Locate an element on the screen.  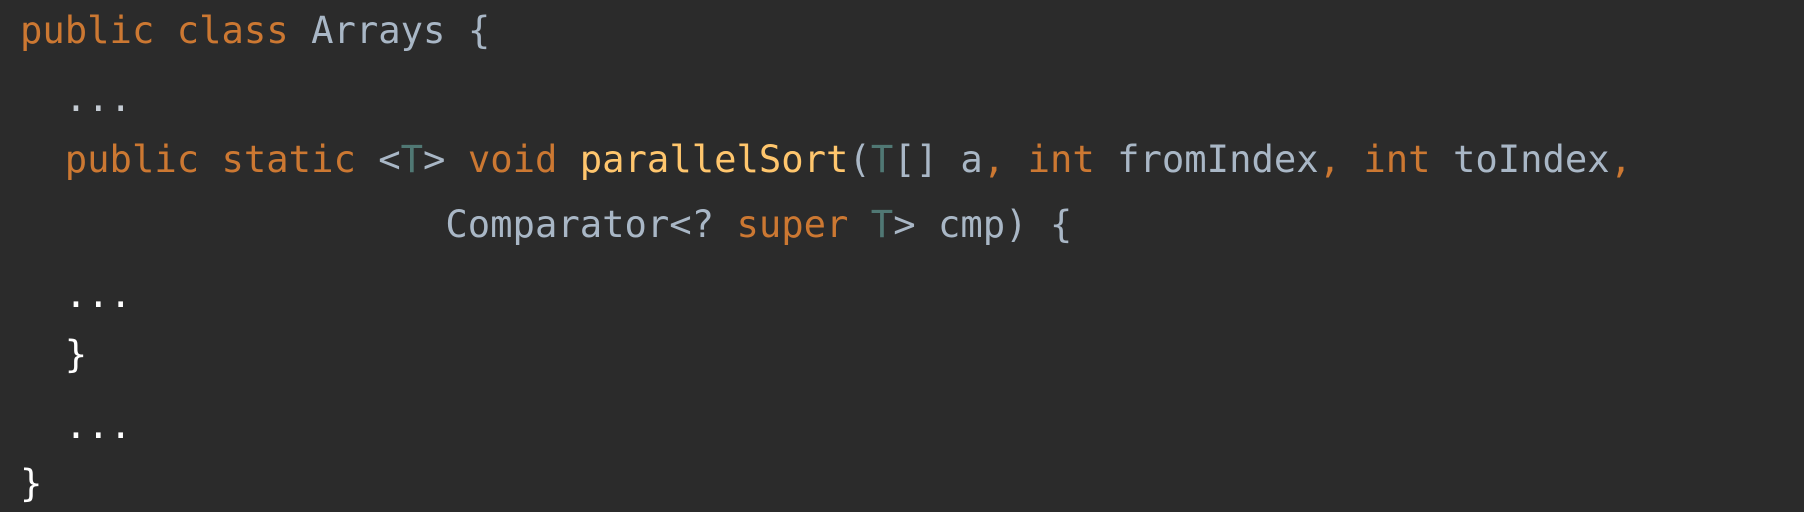
paren-open: ( is located at coordinates (859, 159).